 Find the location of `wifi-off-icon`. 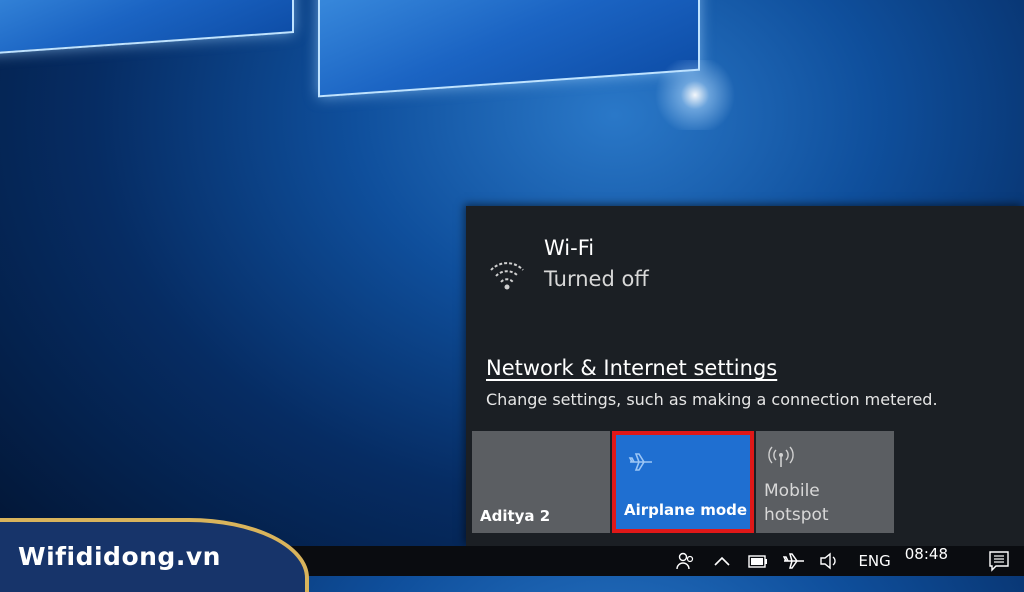

wifi-off-icon is located at coordinates (507, 276).